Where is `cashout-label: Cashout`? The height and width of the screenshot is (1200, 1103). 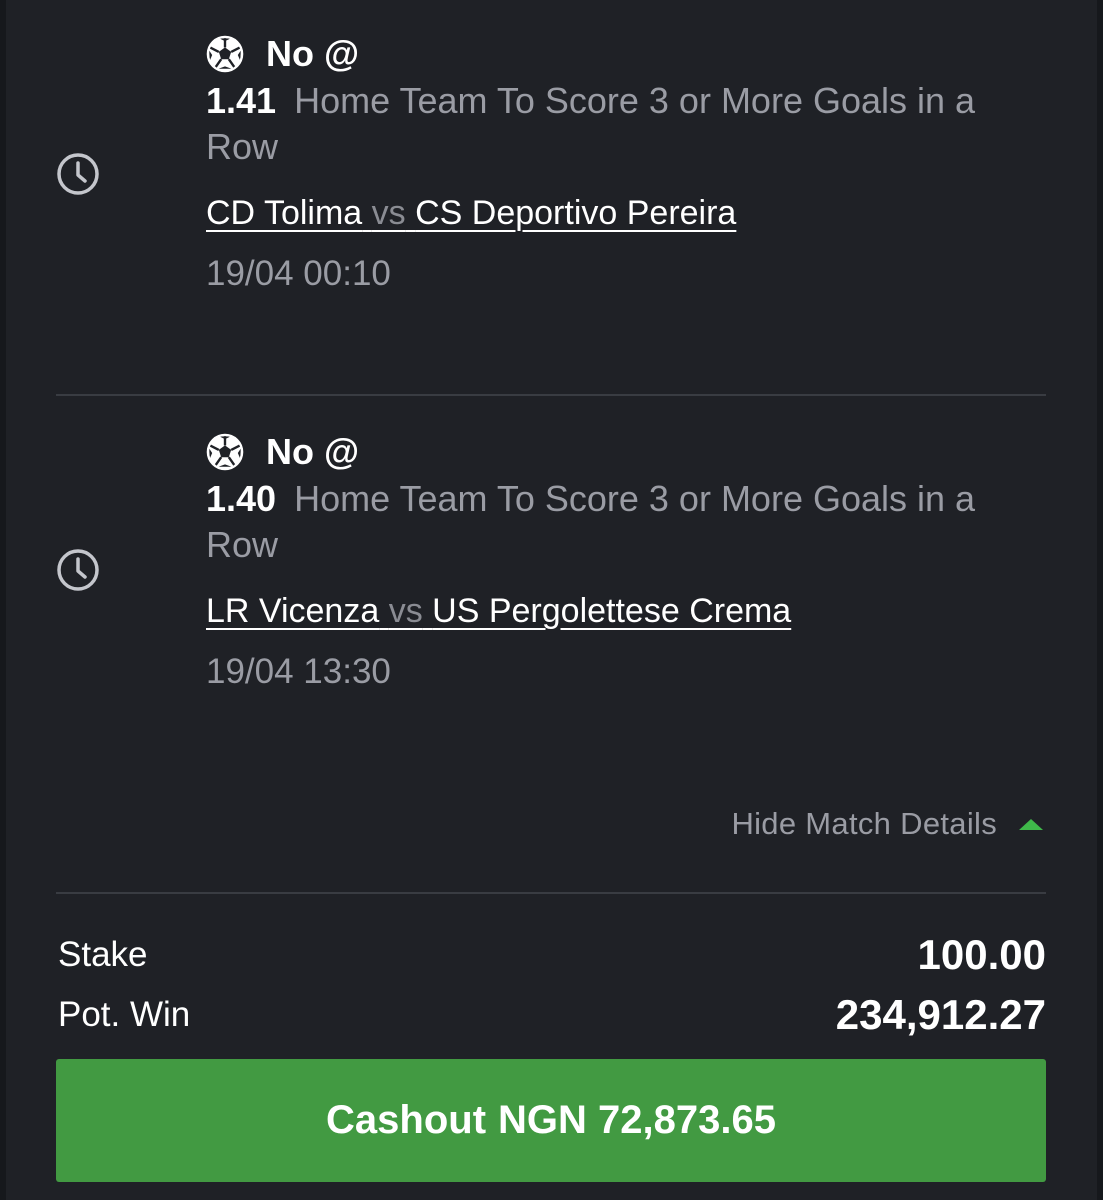 cashout-label: Cashout is located at coordinates (406, 1120).